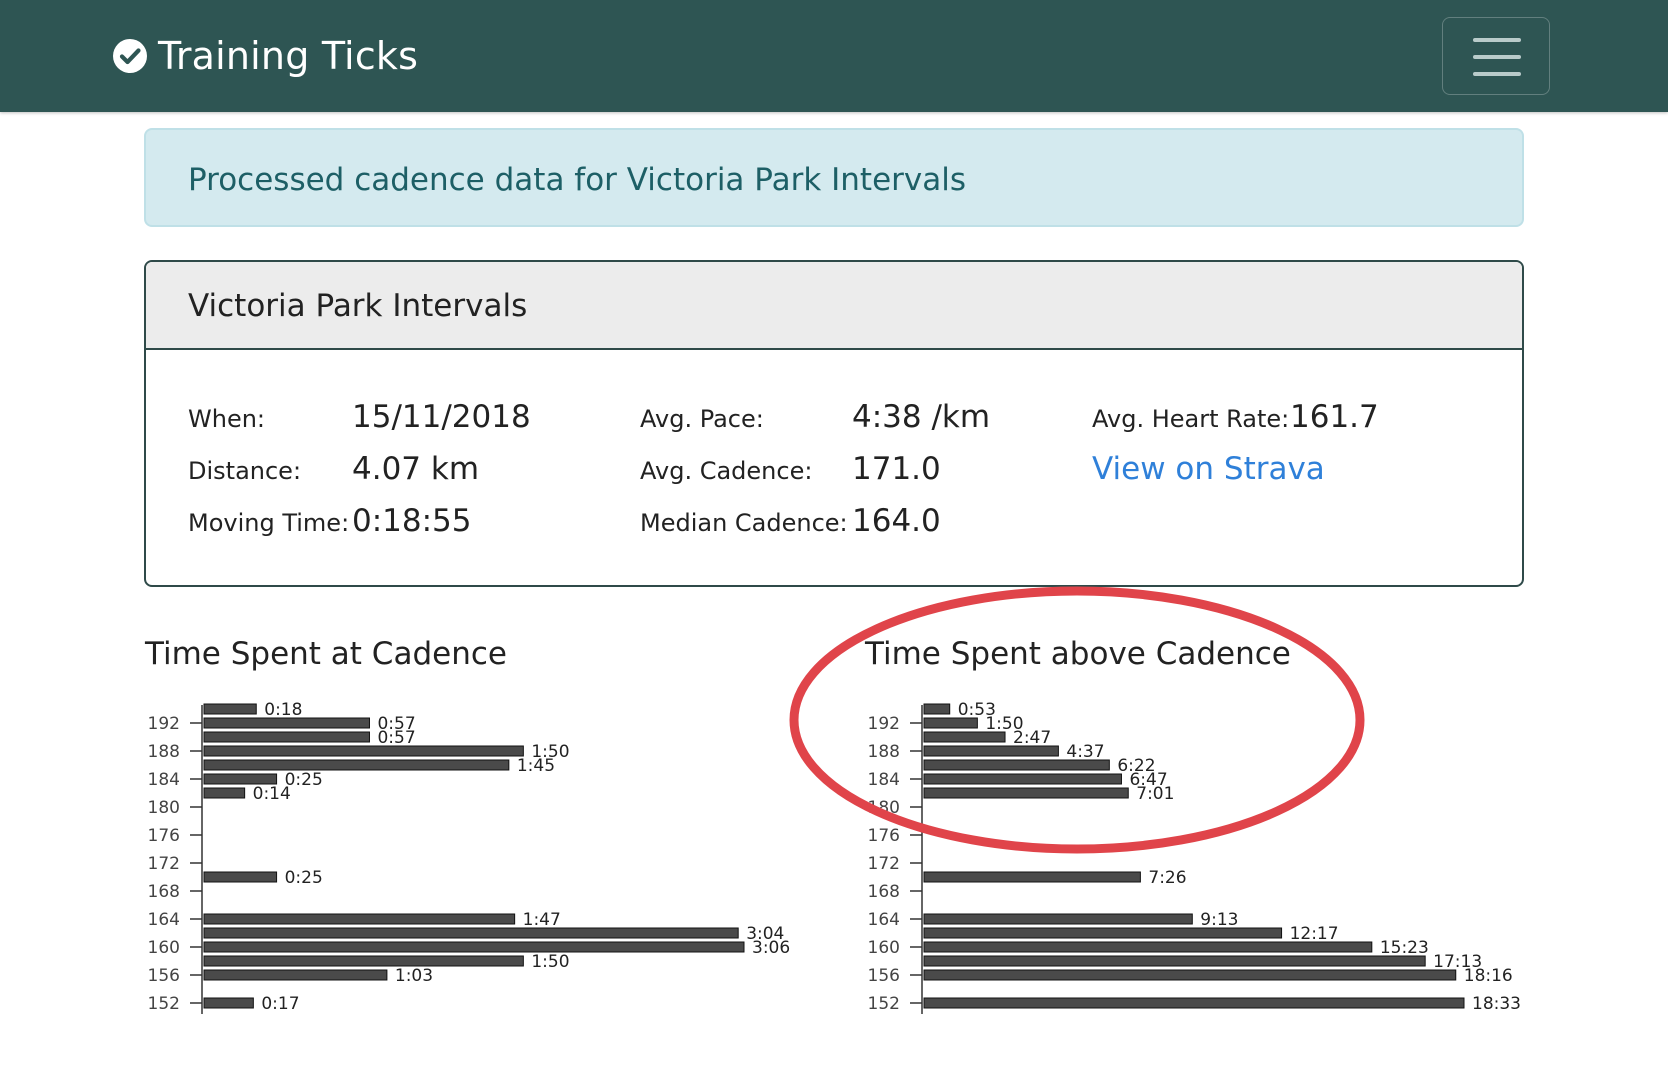 This screenshot has height=1071, width=1668. I want to click on y-tick-label: 176, so click(884, 836).